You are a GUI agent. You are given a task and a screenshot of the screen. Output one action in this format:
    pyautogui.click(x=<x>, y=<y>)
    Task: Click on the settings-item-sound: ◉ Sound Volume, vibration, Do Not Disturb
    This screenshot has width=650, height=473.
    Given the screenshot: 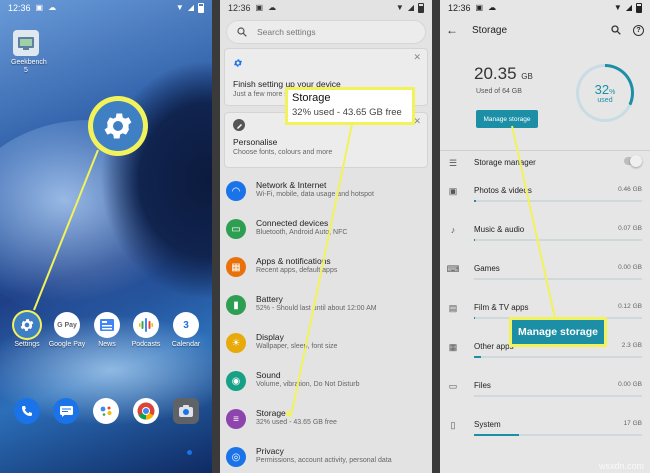 What is the action you would take?
    pyautogui.click(x=327, y=380)
    